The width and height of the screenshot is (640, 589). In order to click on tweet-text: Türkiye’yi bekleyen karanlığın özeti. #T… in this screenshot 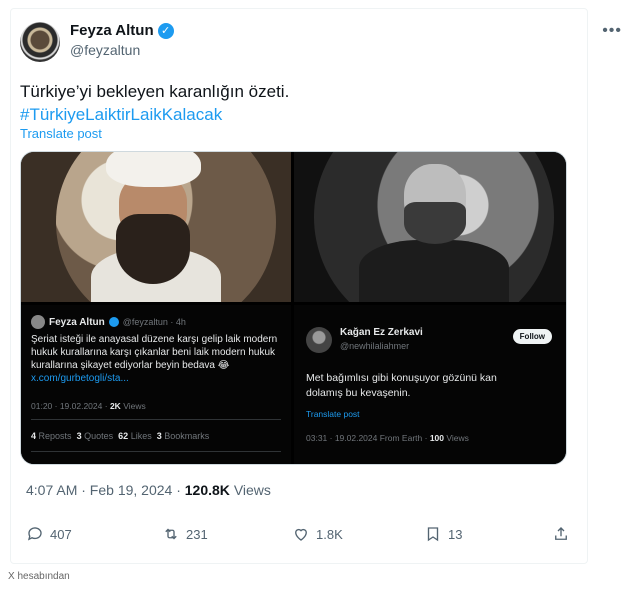, I will do `click(290, 103)`.